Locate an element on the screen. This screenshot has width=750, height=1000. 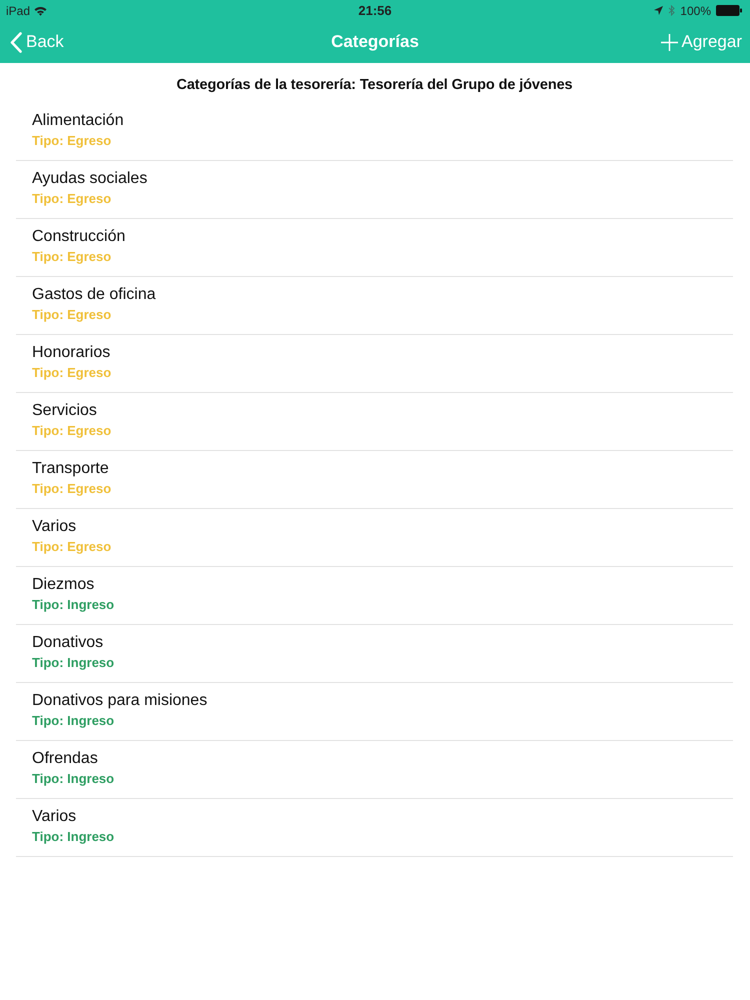
plus-icon is located at coordinates (669, 42).